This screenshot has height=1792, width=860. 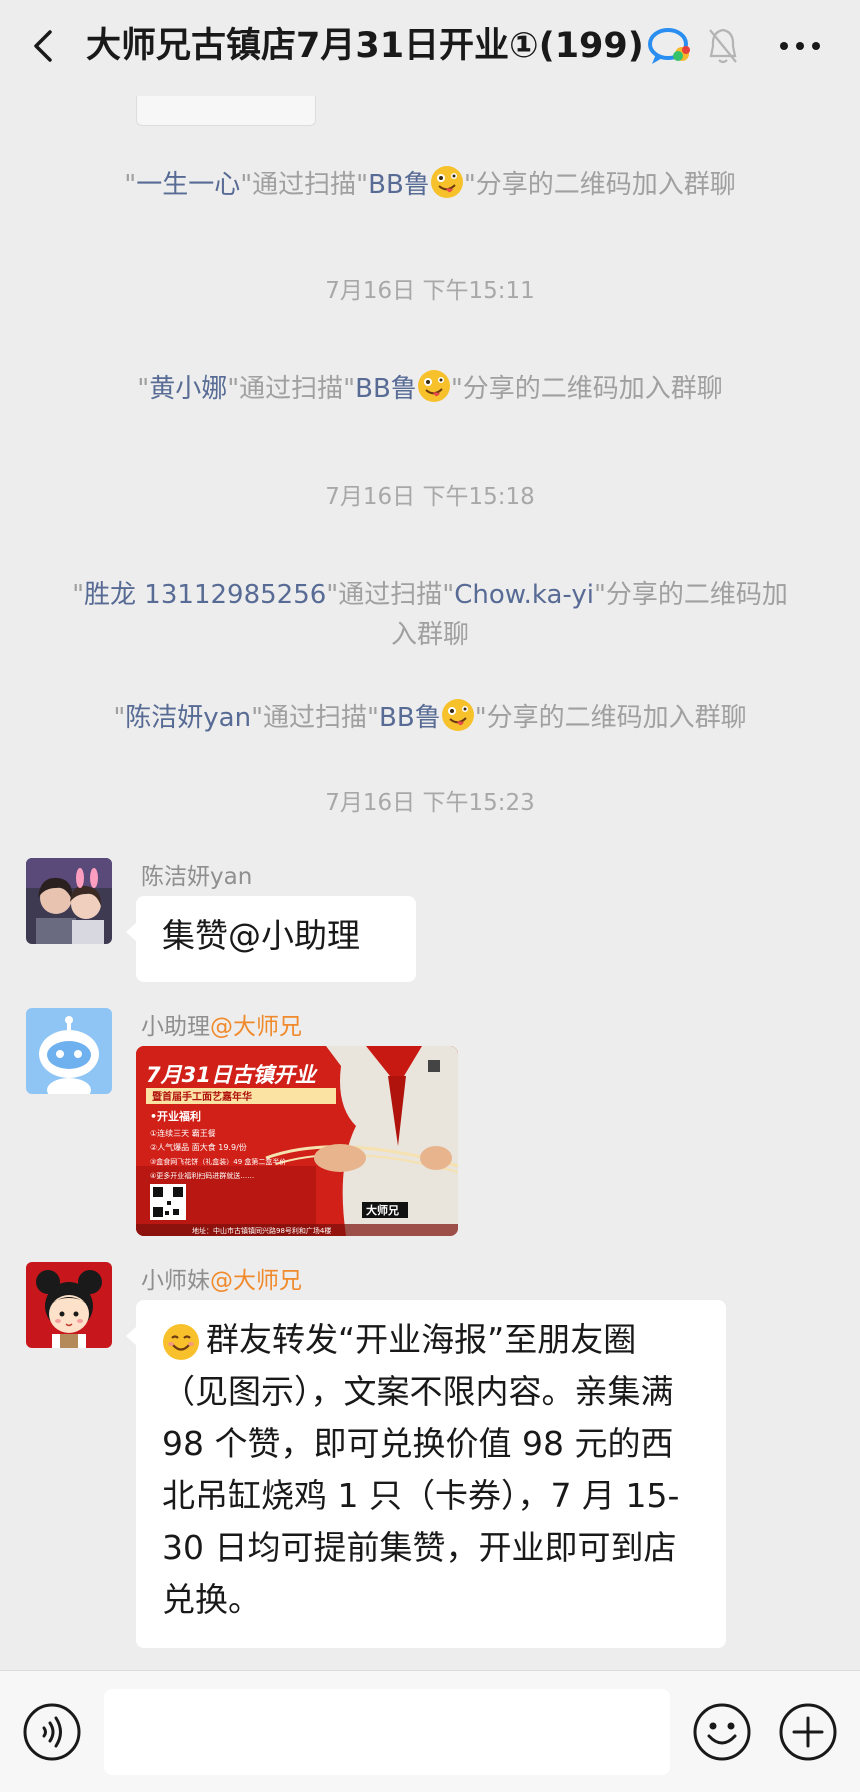 What do you see at coordinates (271, 939) in the screenshot?
I see `message-bubble: 集赞@小助理` at bounding box center [271, 939].